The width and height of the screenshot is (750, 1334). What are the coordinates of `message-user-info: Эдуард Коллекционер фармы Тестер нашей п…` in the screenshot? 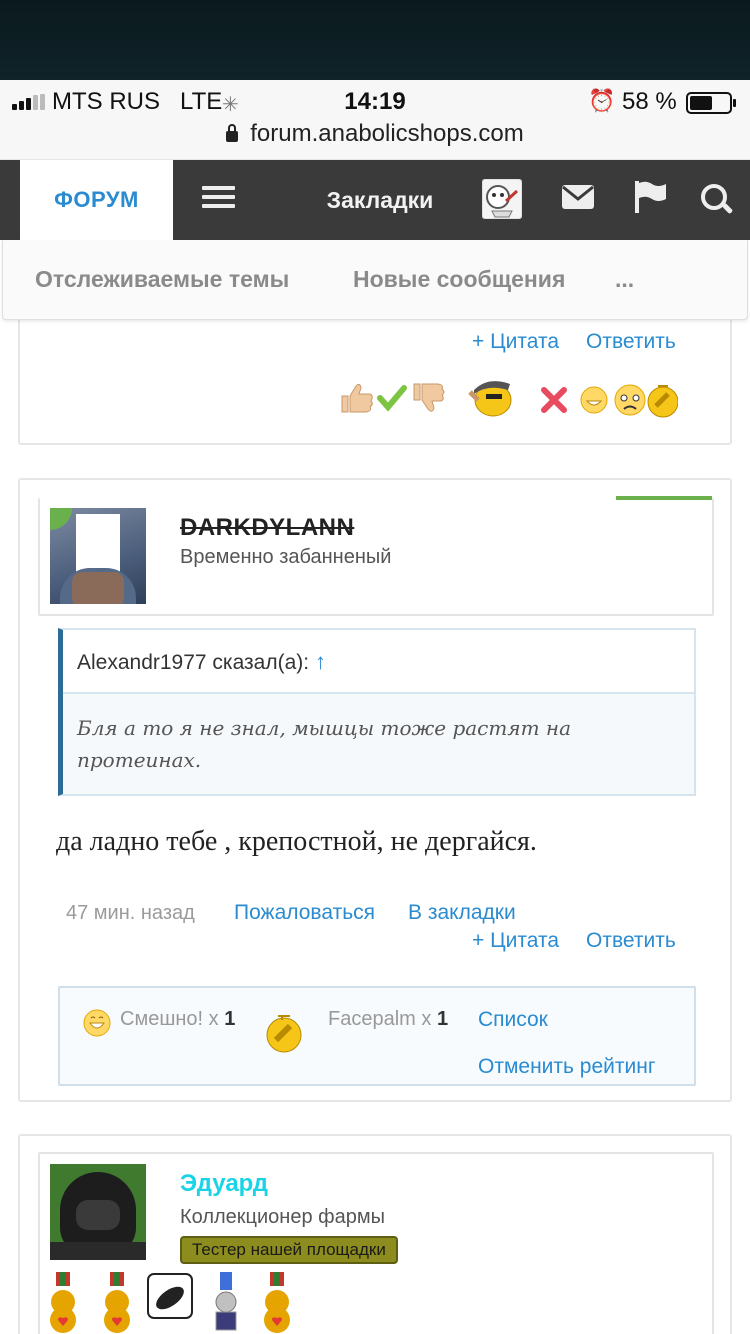 It's located at (376, 1243).